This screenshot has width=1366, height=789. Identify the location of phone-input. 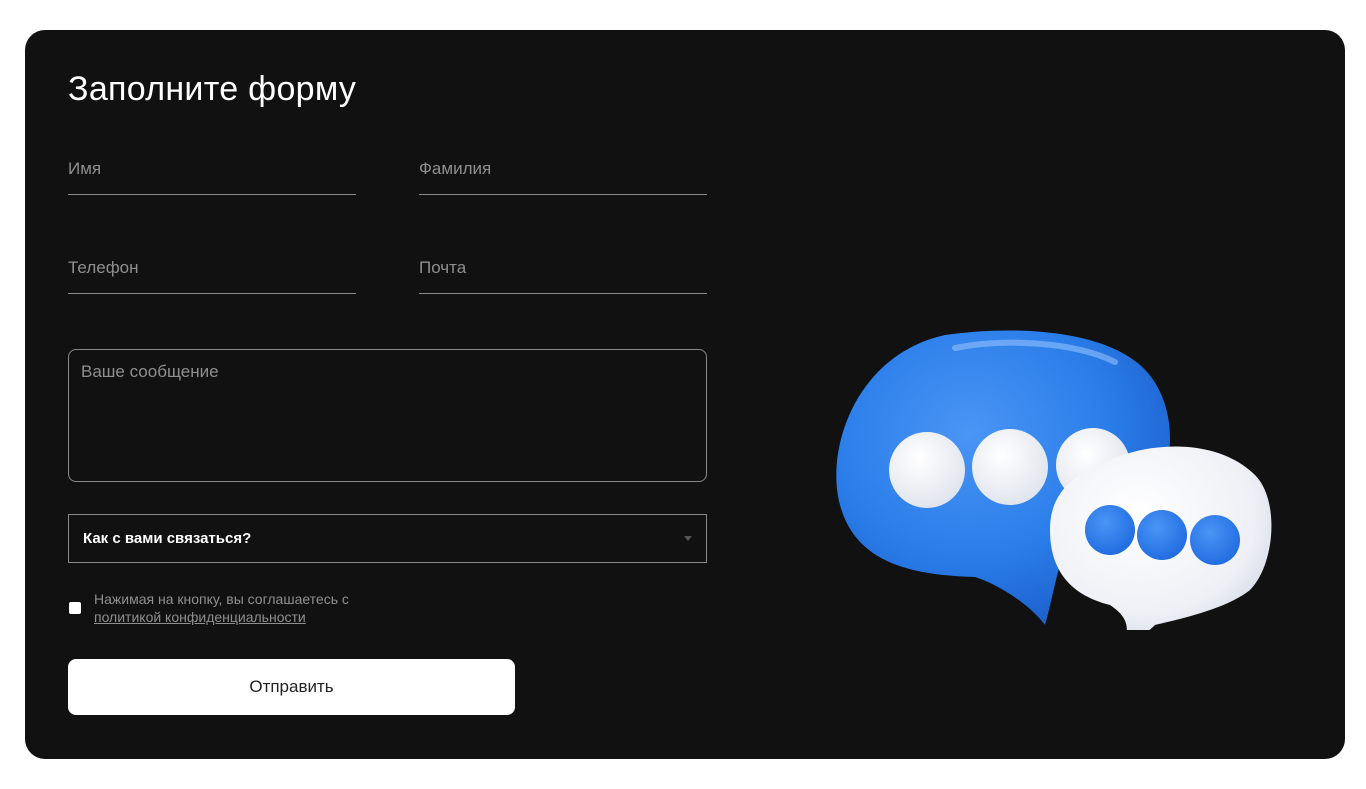
(212, 270).